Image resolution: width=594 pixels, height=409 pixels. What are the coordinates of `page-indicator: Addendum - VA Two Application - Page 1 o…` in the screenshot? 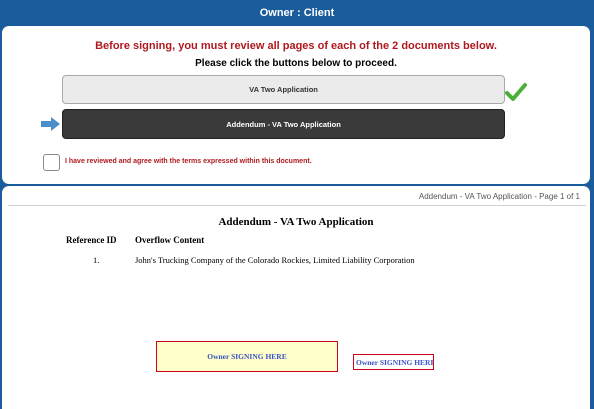 It's located at (499, 196).